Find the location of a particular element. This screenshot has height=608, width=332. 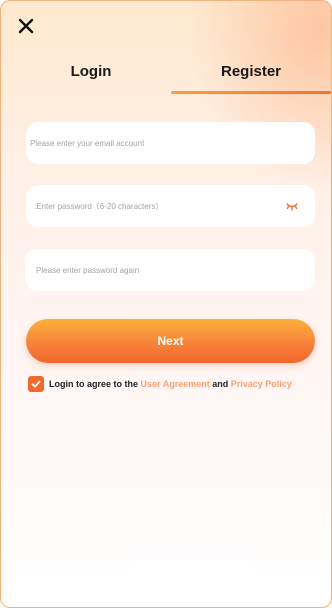

password-visibility-toggle is located at coordinates (292, 206).